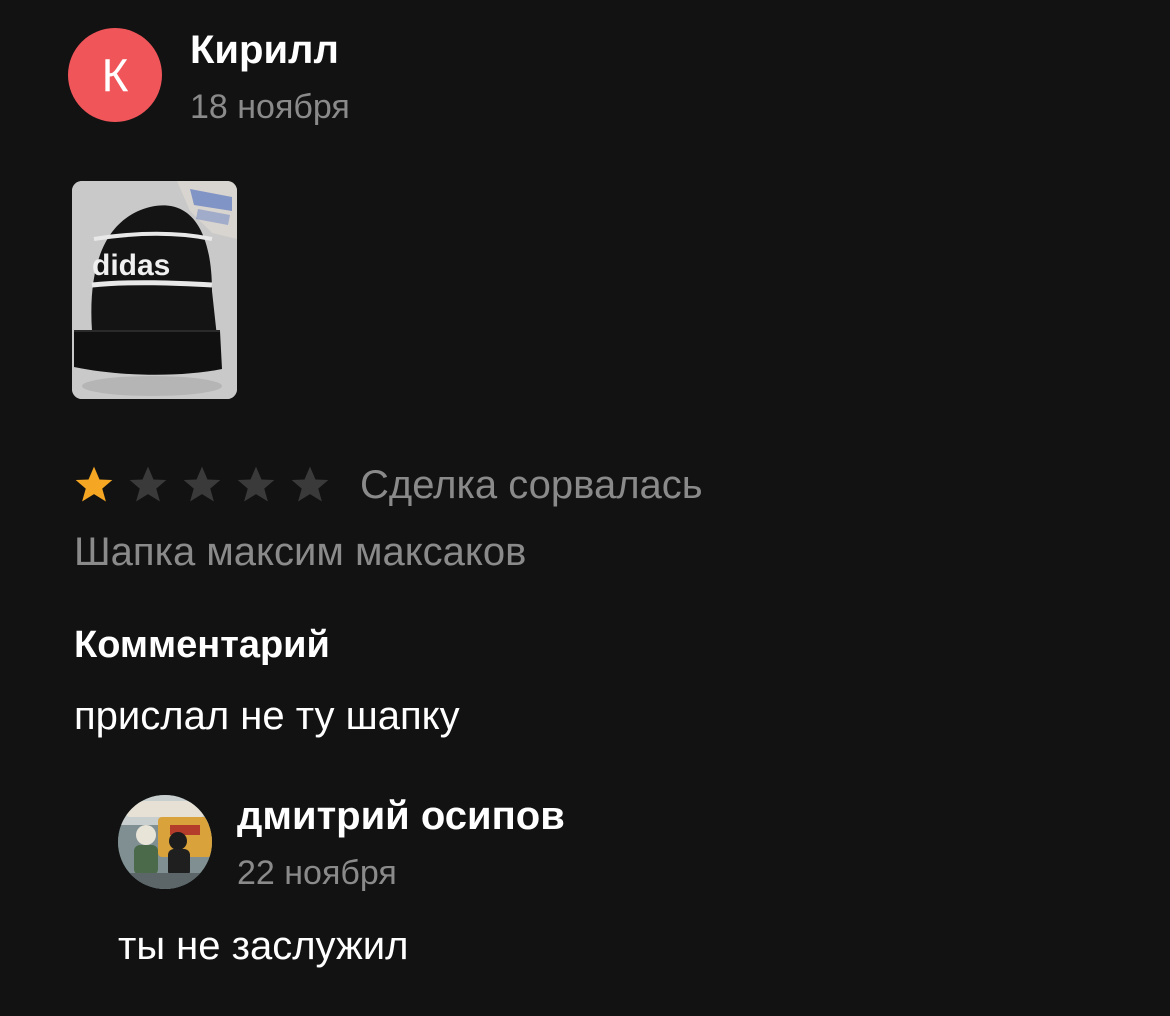 Image resolution: width=1170 pixels, height=1016 pixels. I want to click on hat-photo-image: didas, so click(154, 290).